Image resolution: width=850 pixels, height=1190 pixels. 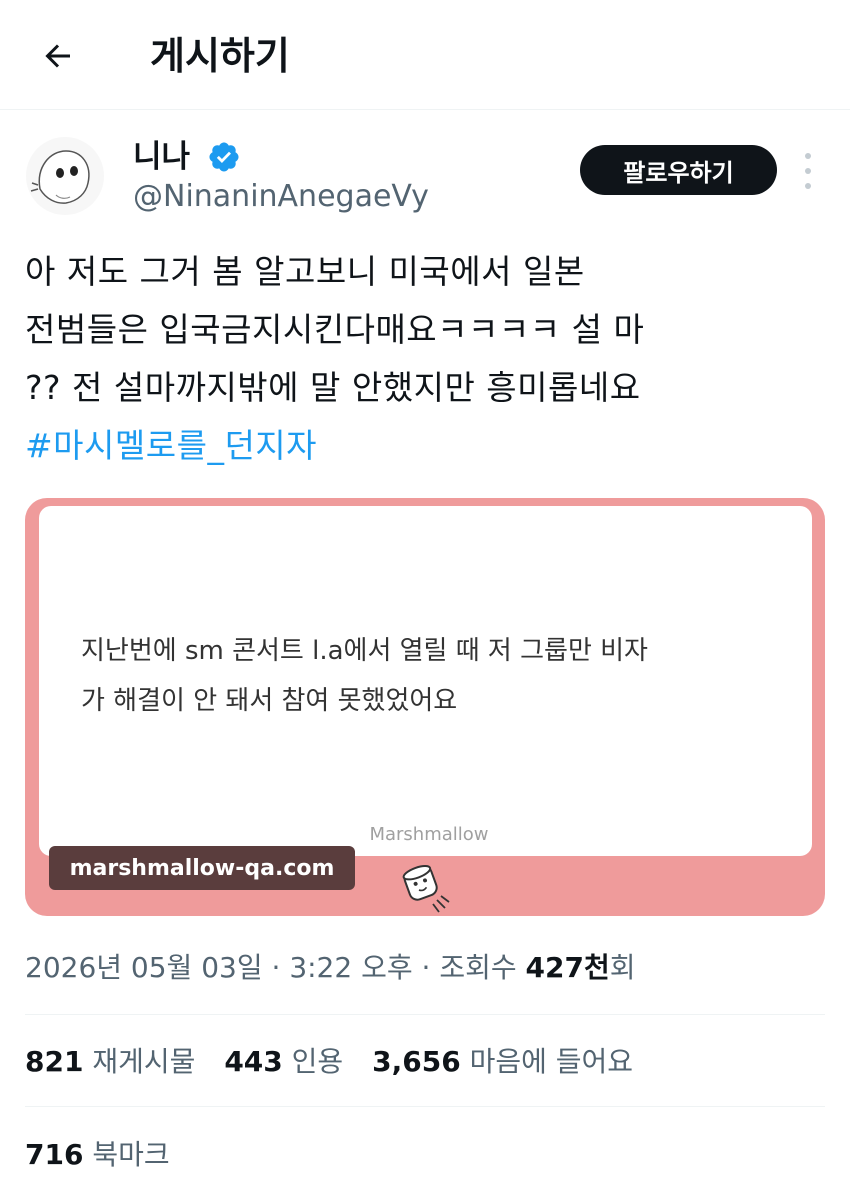 I want to click on engagement-stats: 821 재게시물 443 인용 3,656 마음에 들어요, so click(x=339, y=1062).